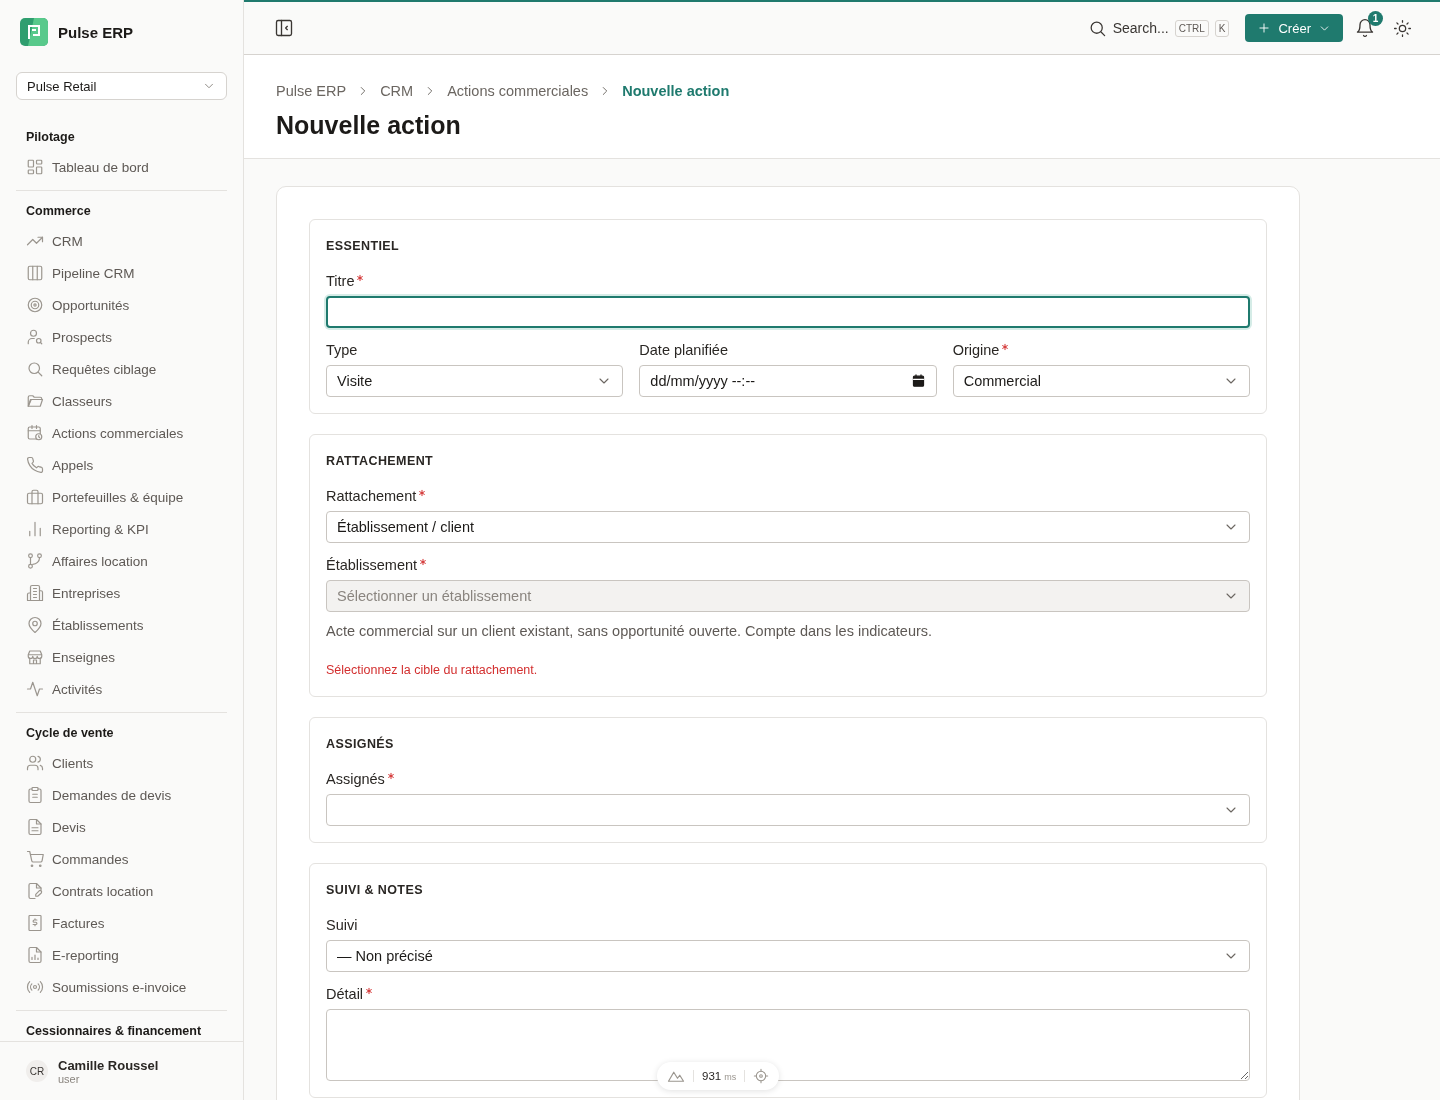  I want to click on field-label: Origine, so click(976, 350).